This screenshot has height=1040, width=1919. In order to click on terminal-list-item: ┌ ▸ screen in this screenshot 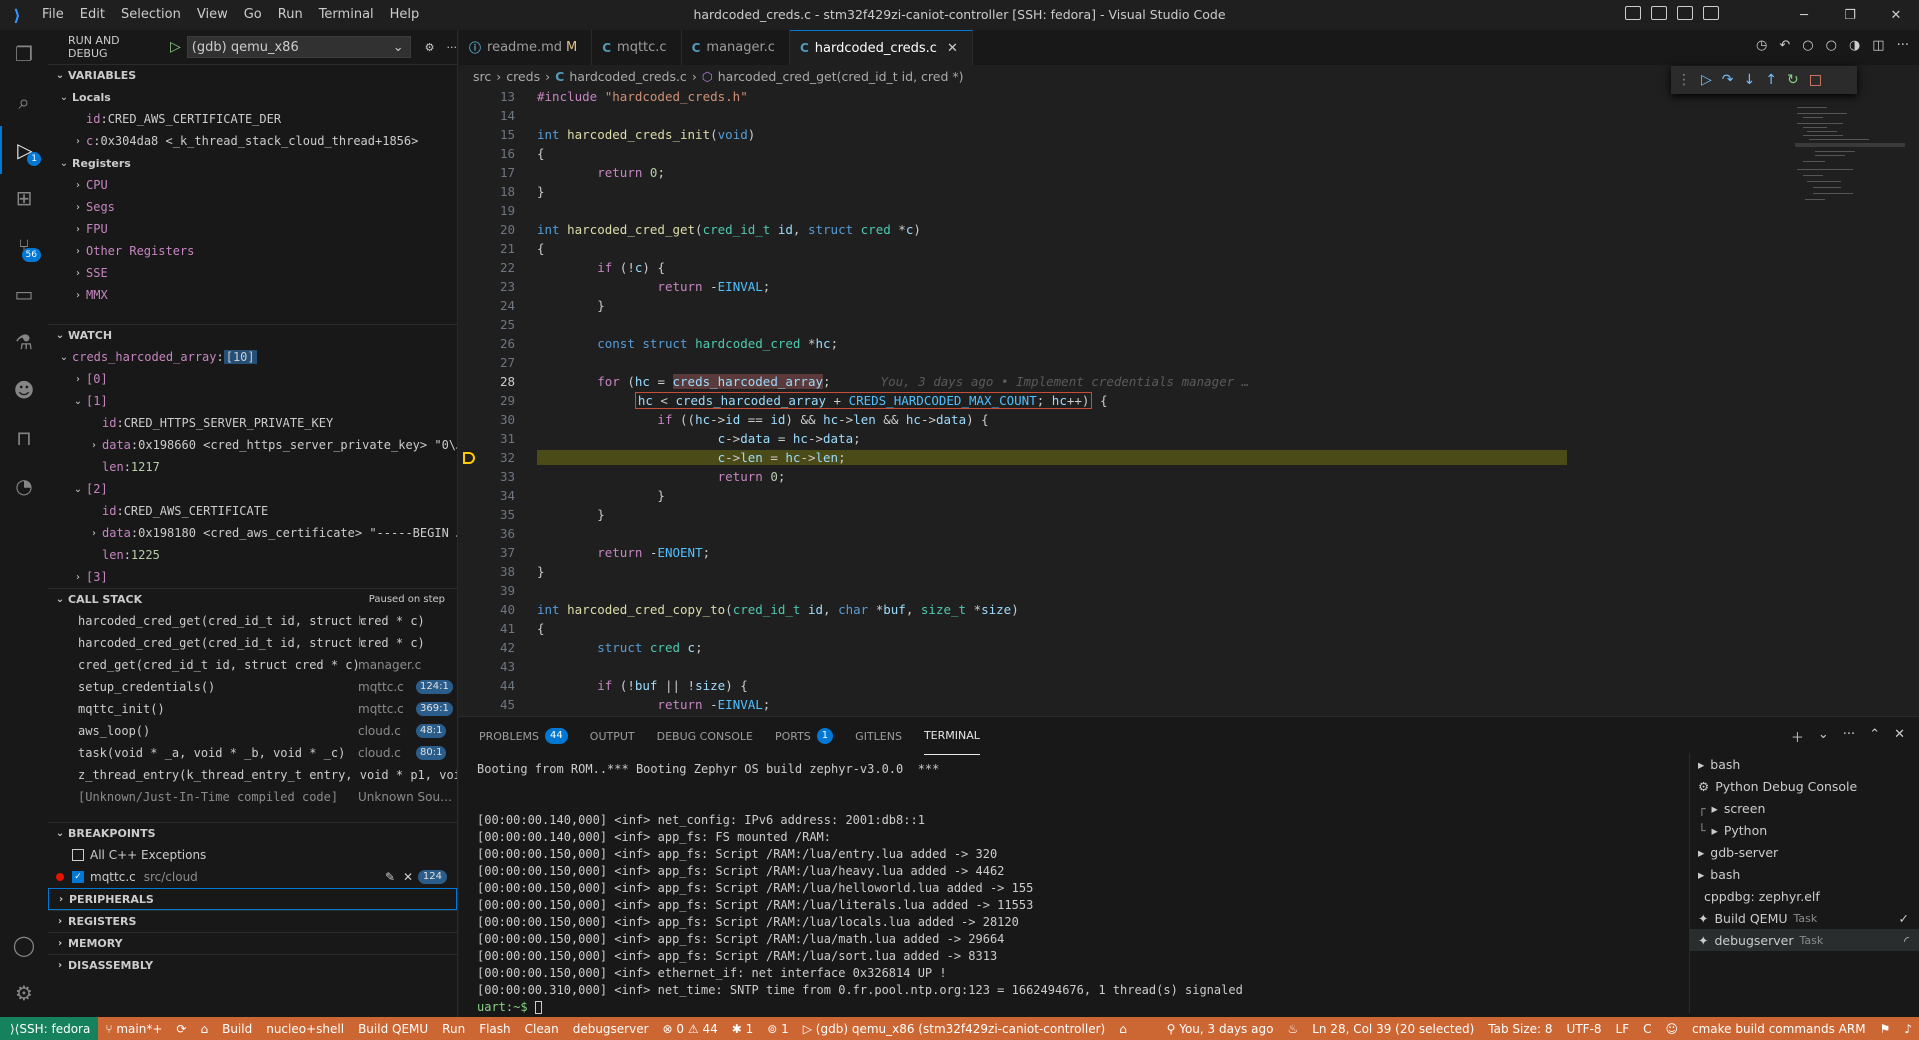, I will do `click(1804, 808)`.